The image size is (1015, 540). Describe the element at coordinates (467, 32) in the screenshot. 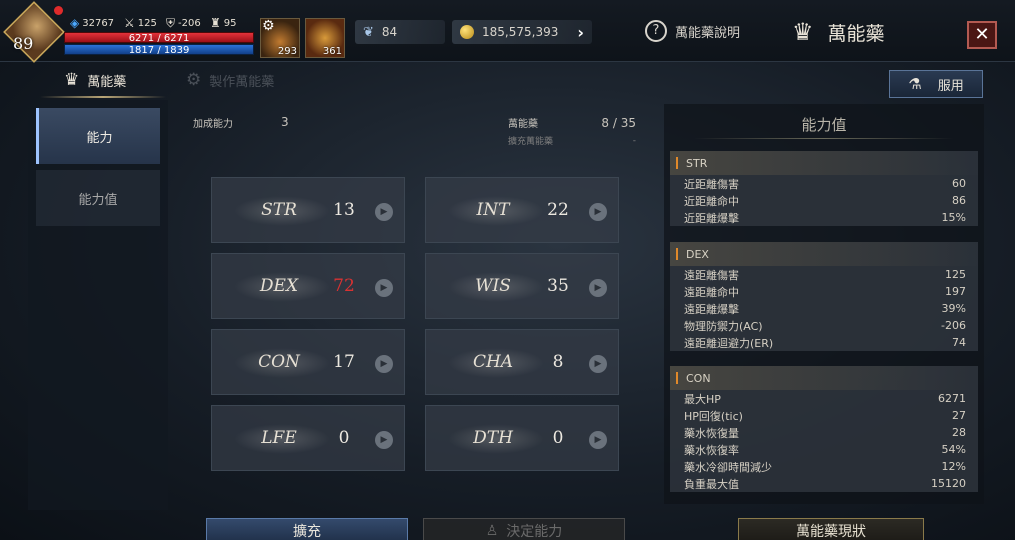

I see `gold-coin-icon` at that location.